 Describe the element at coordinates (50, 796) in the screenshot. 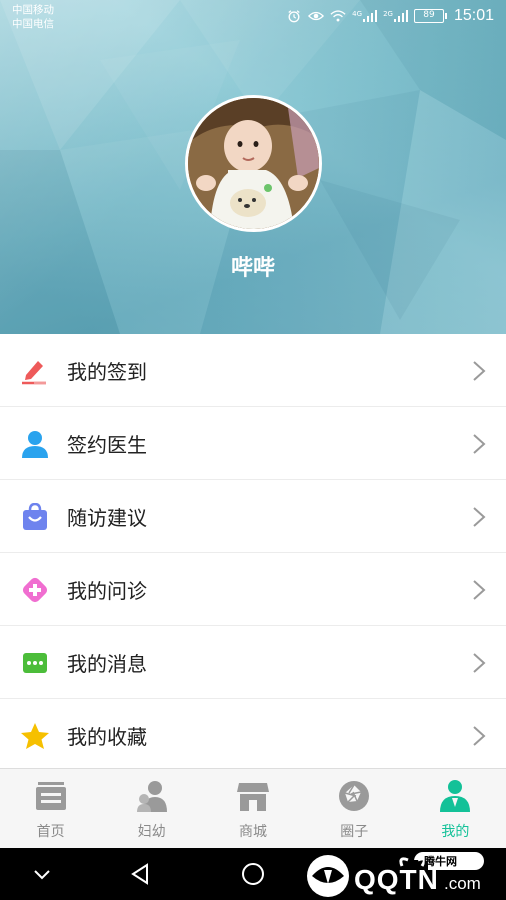

I see `home-icon` at that location.